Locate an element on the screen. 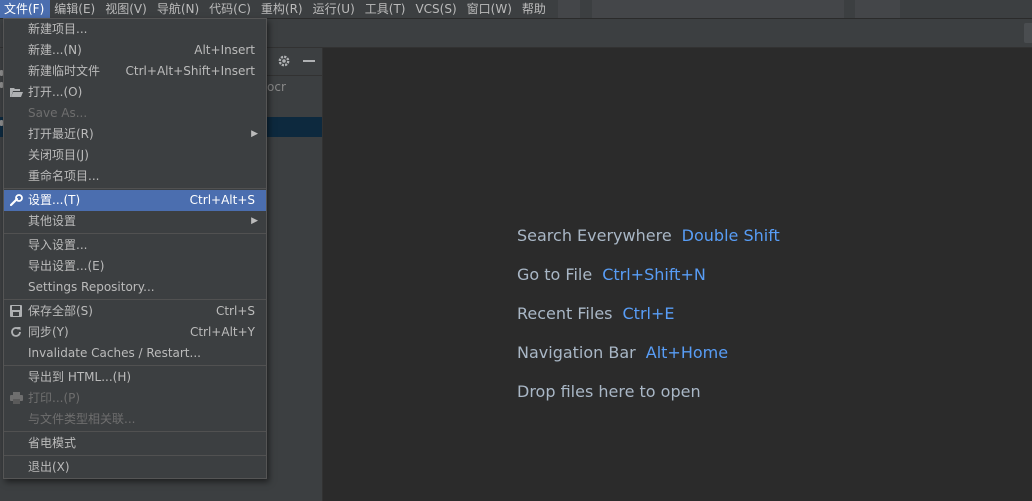  hint-search-everywhere: Search Everywhere Double Shift is located at coordinates (648, 235).